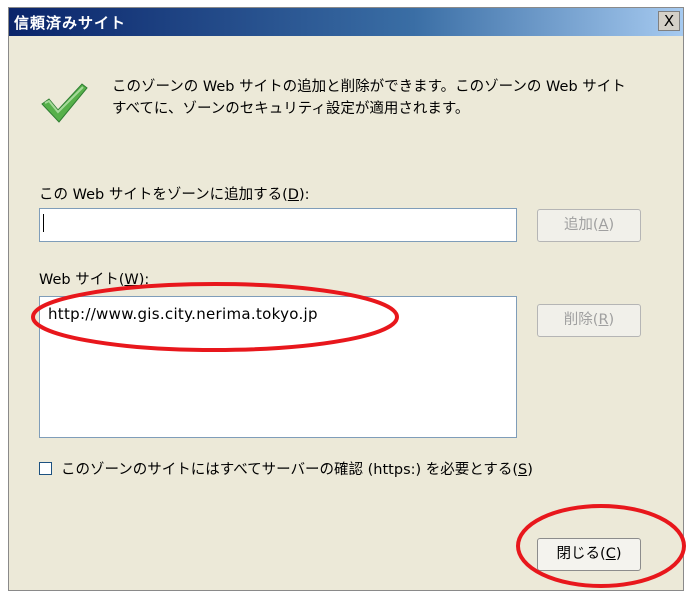  I want to click on require-https-checkbox, so click(45, 468).